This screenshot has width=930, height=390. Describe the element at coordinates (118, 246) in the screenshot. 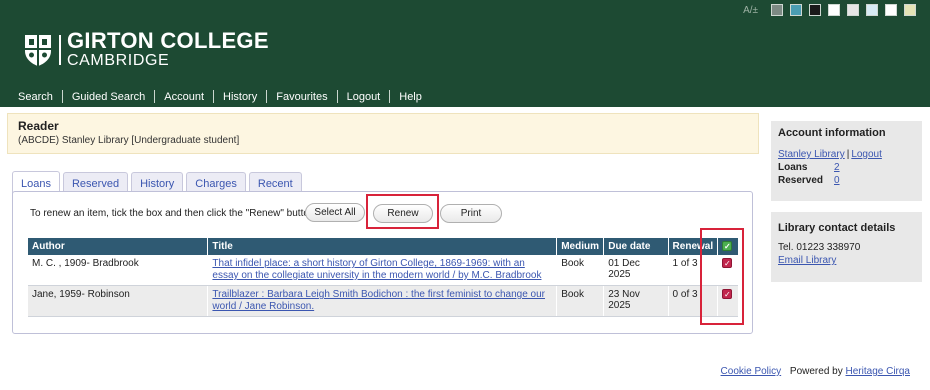

I see `col-author: Author` at that location.